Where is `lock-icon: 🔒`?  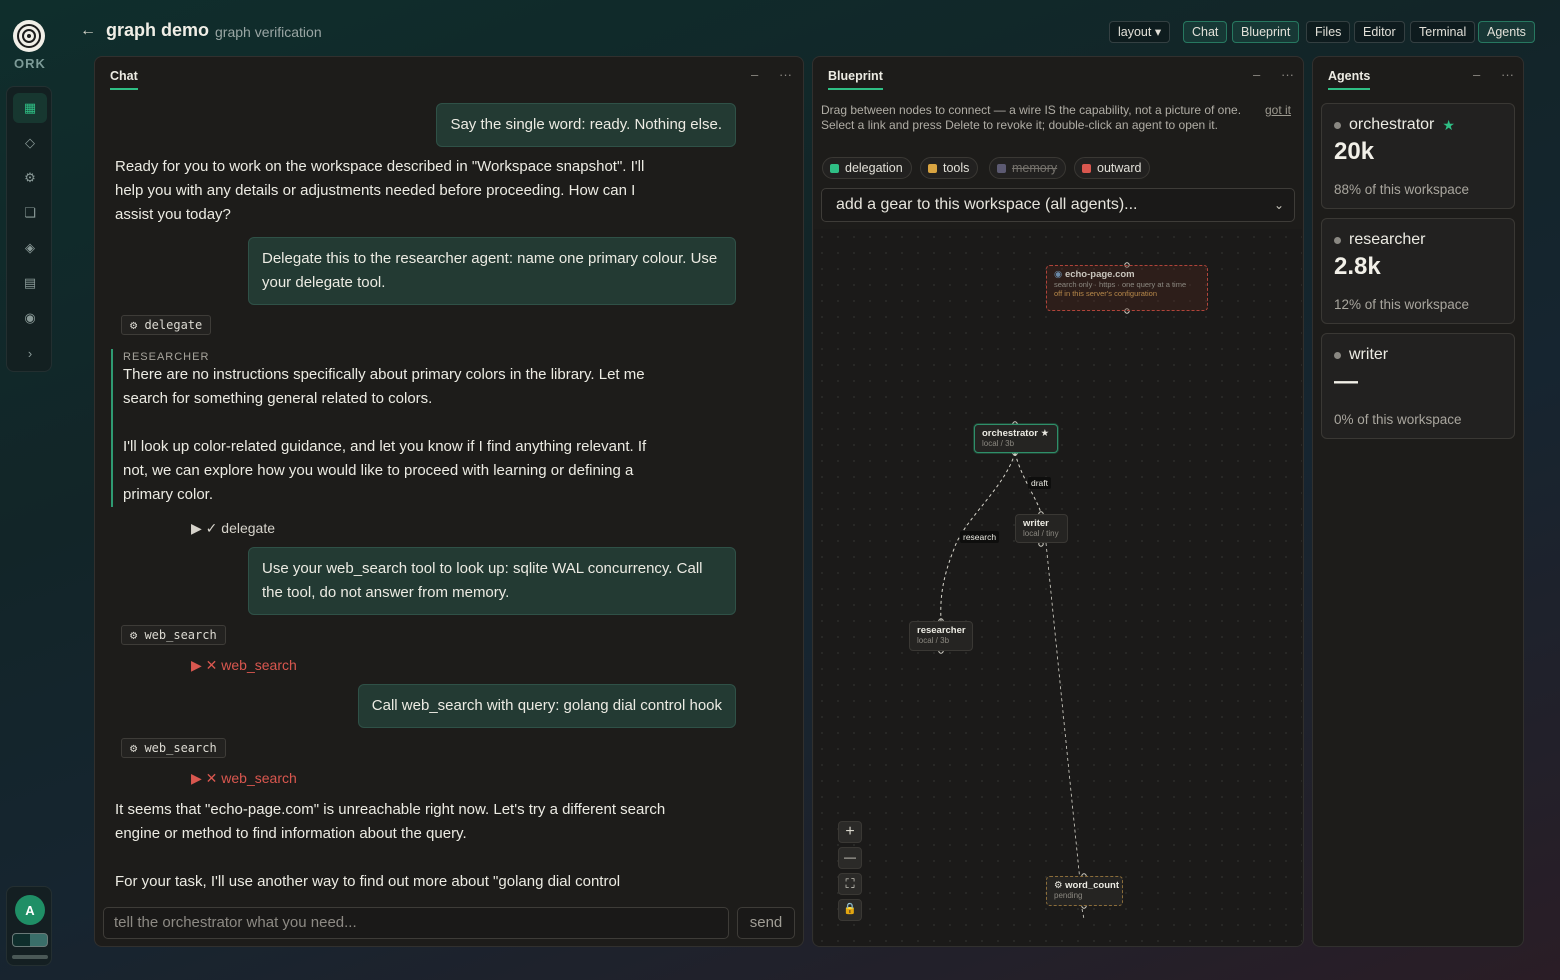
lock-icon: 🔒 is located at coordinates (850, 910).